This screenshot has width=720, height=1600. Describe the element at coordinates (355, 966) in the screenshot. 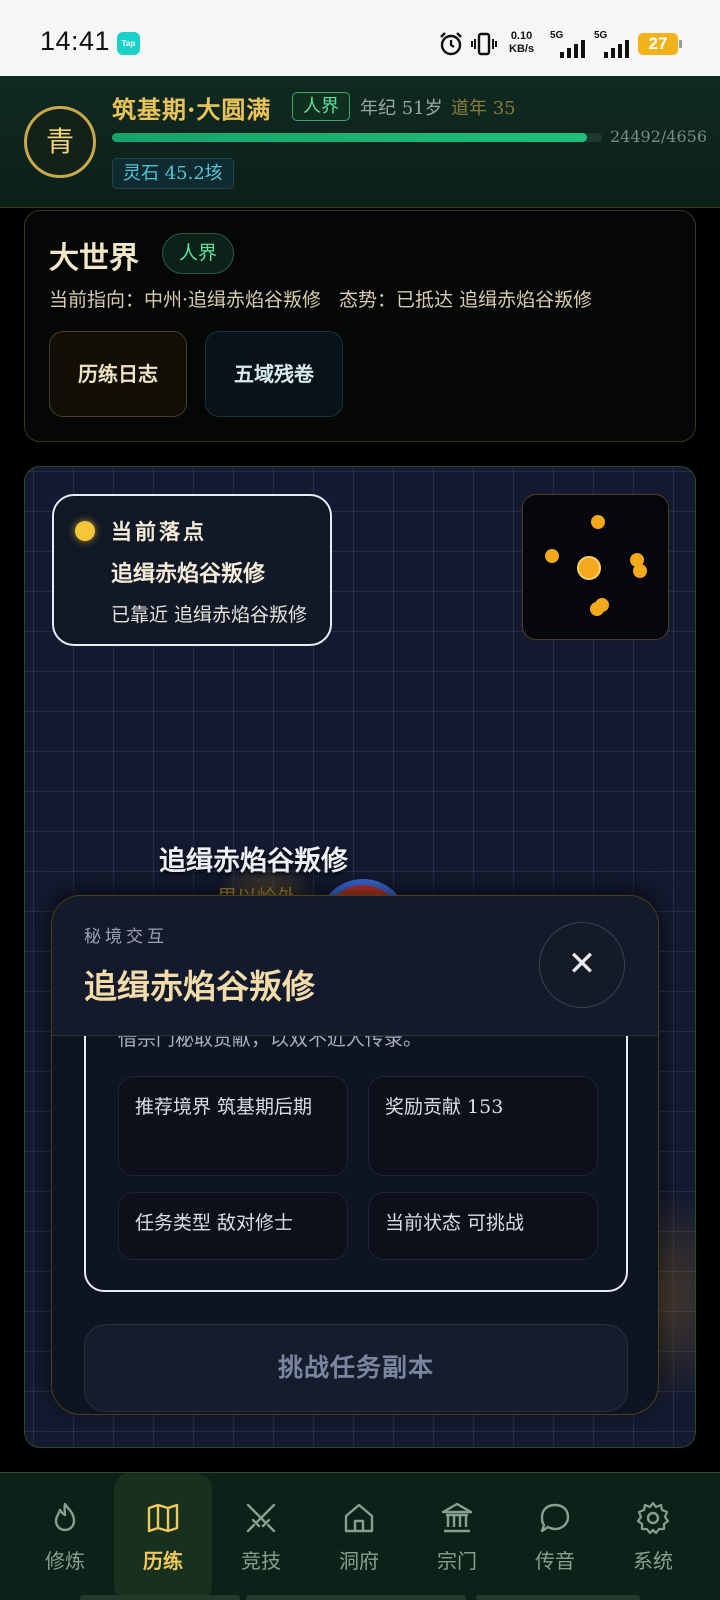

I see `modal-header: 秘境交互 追缉赤焰谷叛修 ✕` at that location.